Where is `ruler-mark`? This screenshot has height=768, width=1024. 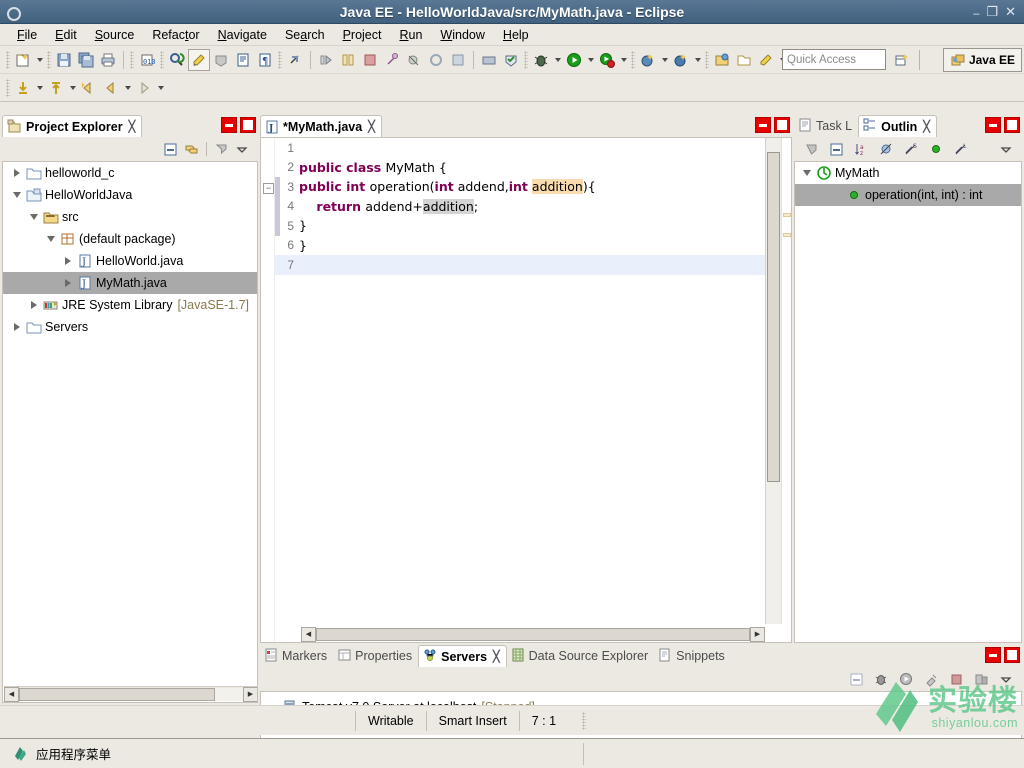 ruler-mark is located at coordinates (787, 235).